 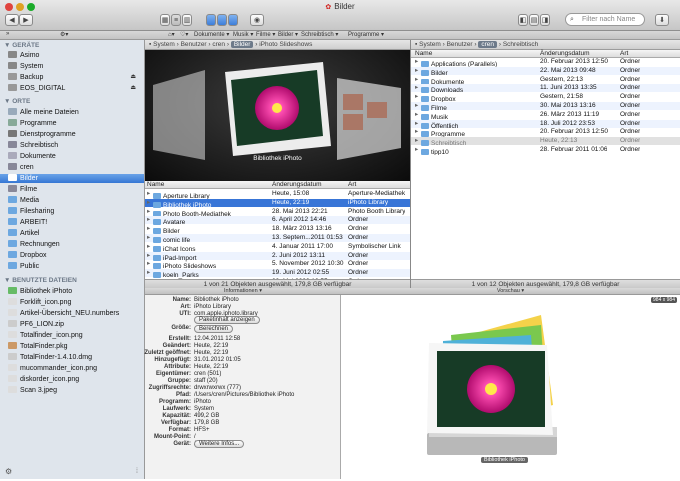 What do you see at coordinates (545, 133) in the screenshot?
I see `table-row: ▸ Programme 20. Februar 2013 12:50 Ordner` at bounding box center [545, 133].